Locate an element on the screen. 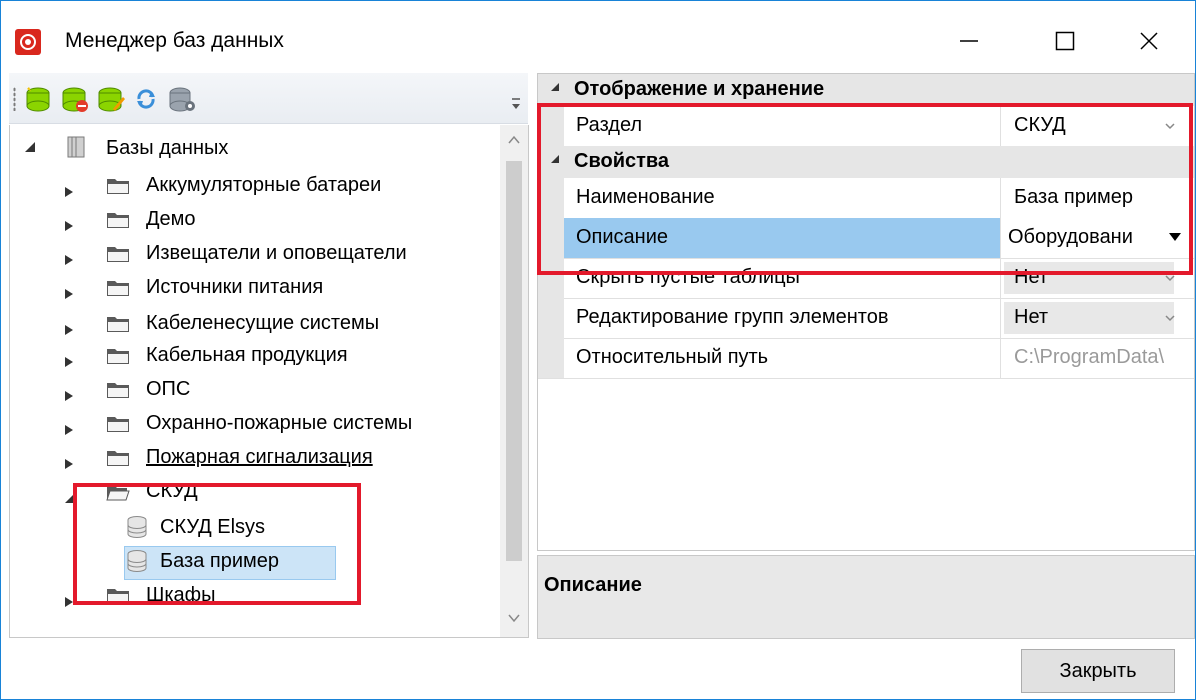 This screenshot has width=1196, height=700. toolbar-grip is located at coordinates (14, 99).